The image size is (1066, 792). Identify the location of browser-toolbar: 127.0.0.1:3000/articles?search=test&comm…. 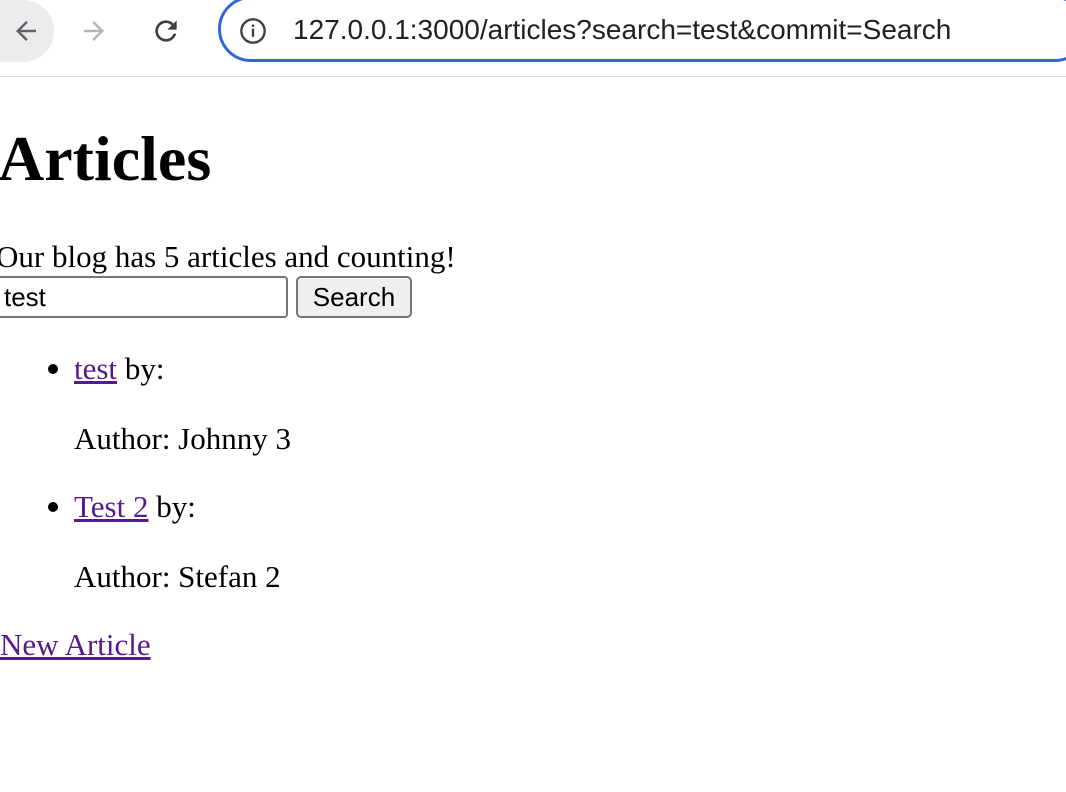
(533, 38).